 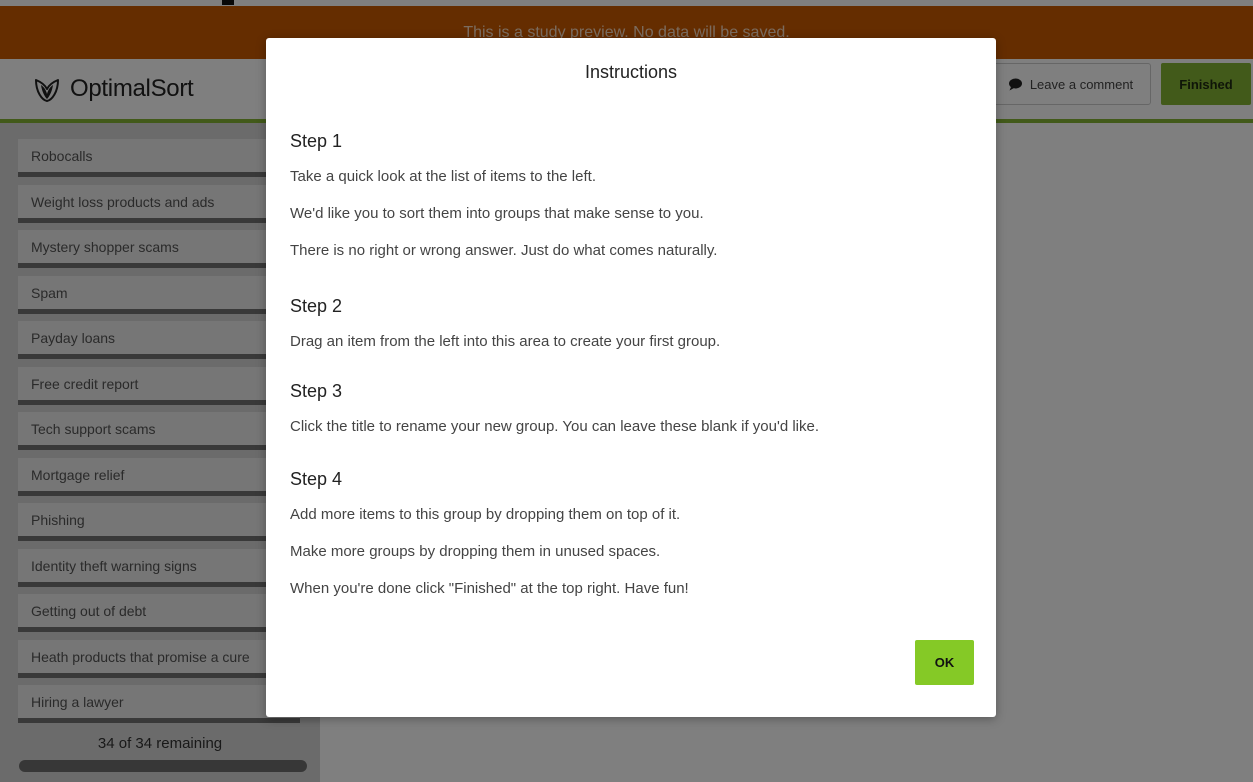 I want to click on step-heading: Step 2, so click(x=316, y=306).